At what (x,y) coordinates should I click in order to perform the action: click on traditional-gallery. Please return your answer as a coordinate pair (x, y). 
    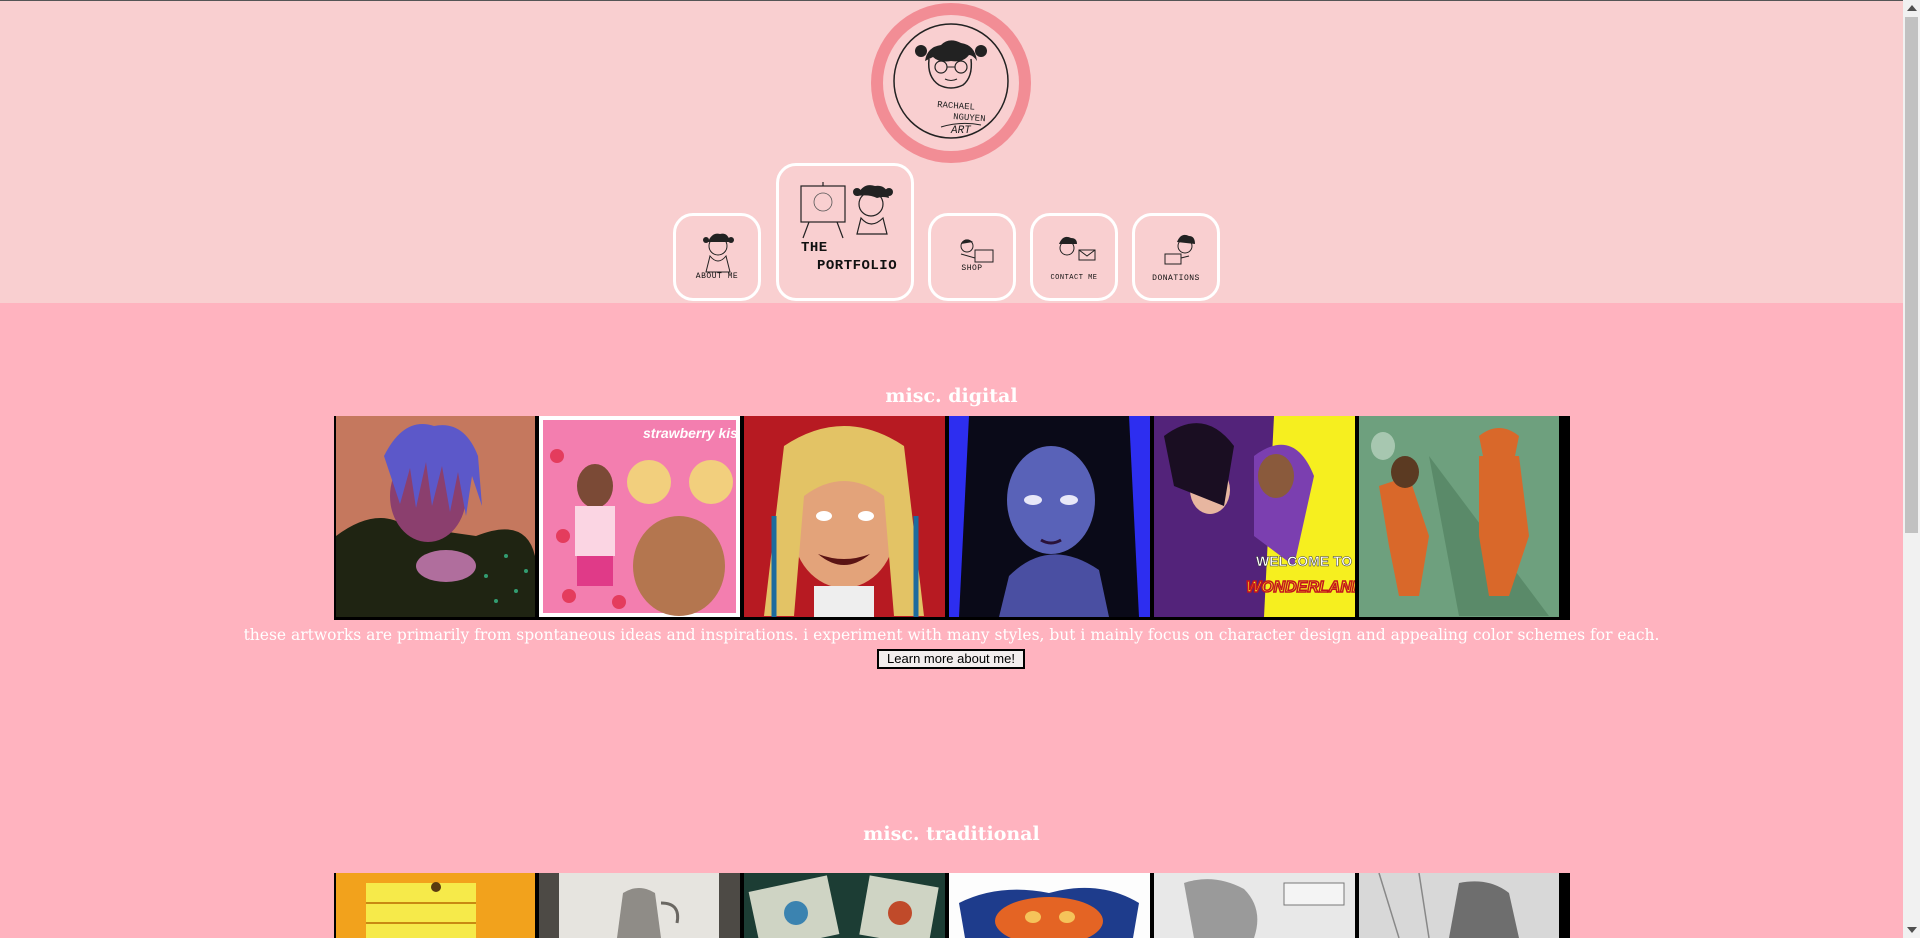
    Looking at the image, I should click on (952, 905).